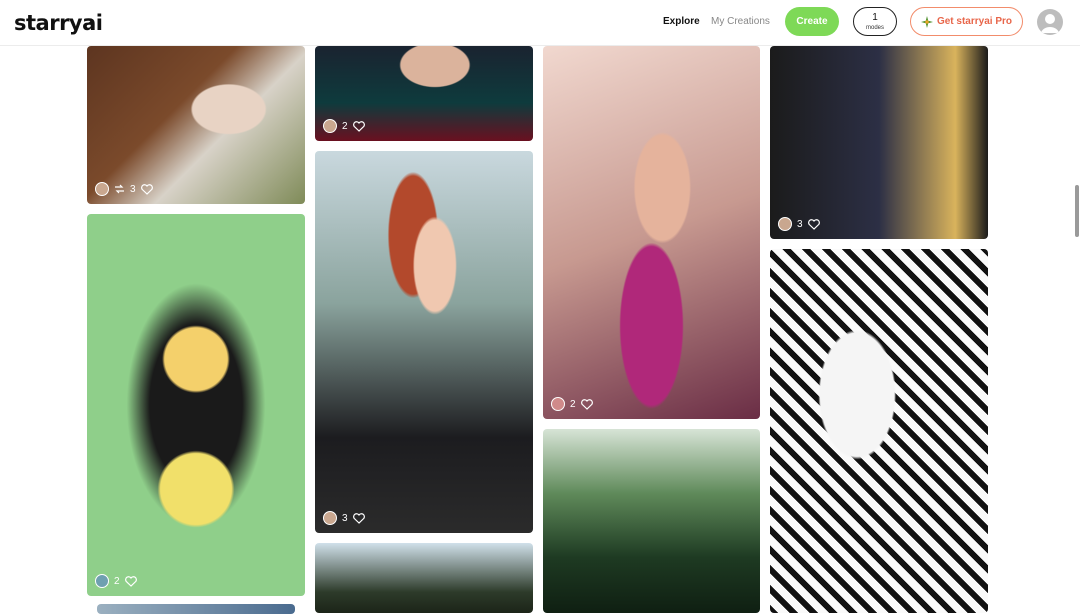  I want to click on modes-button: 1 modes, so click(875, 21).